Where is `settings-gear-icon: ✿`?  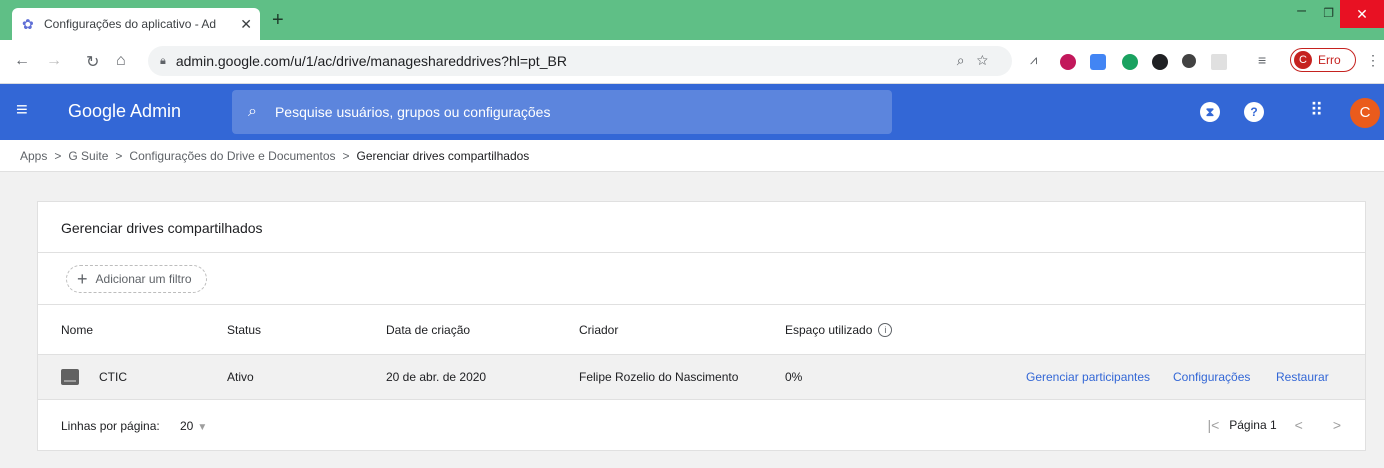
settings-gear-icon: ✿ is located at coordinates (28, 24).